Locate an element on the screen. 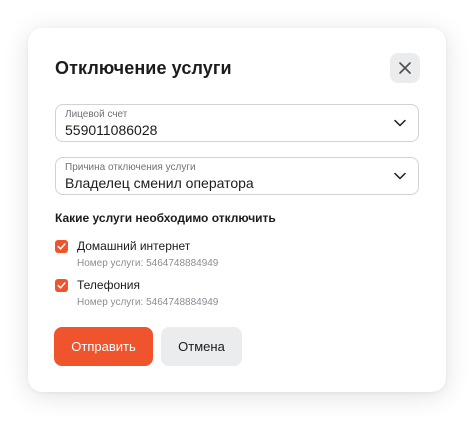 The height and width of the screenshot is (445, 474). telephony-checkbox is located at coordinates (61, 285).